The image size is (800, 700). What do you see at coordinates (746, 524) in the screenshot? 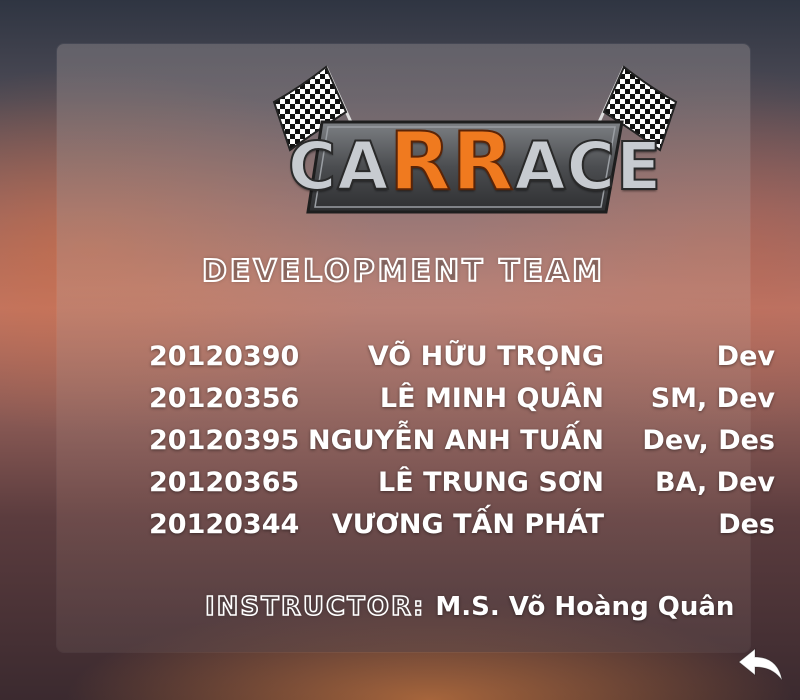
I see `member-role: Des` at bounding box center [746, 524].